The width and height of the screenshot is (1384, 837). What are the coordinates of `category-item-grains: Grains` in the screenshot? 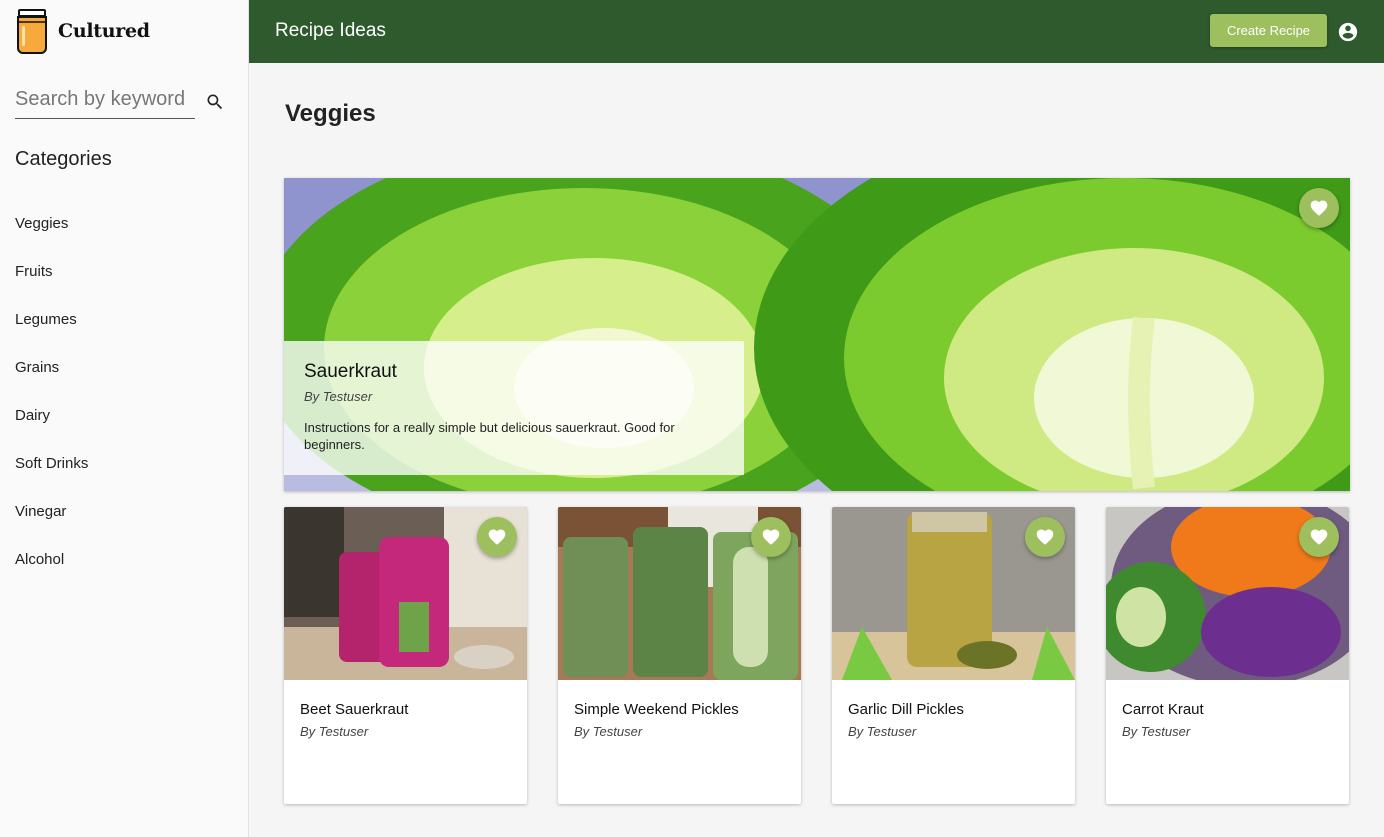 It's located at (51, 379).